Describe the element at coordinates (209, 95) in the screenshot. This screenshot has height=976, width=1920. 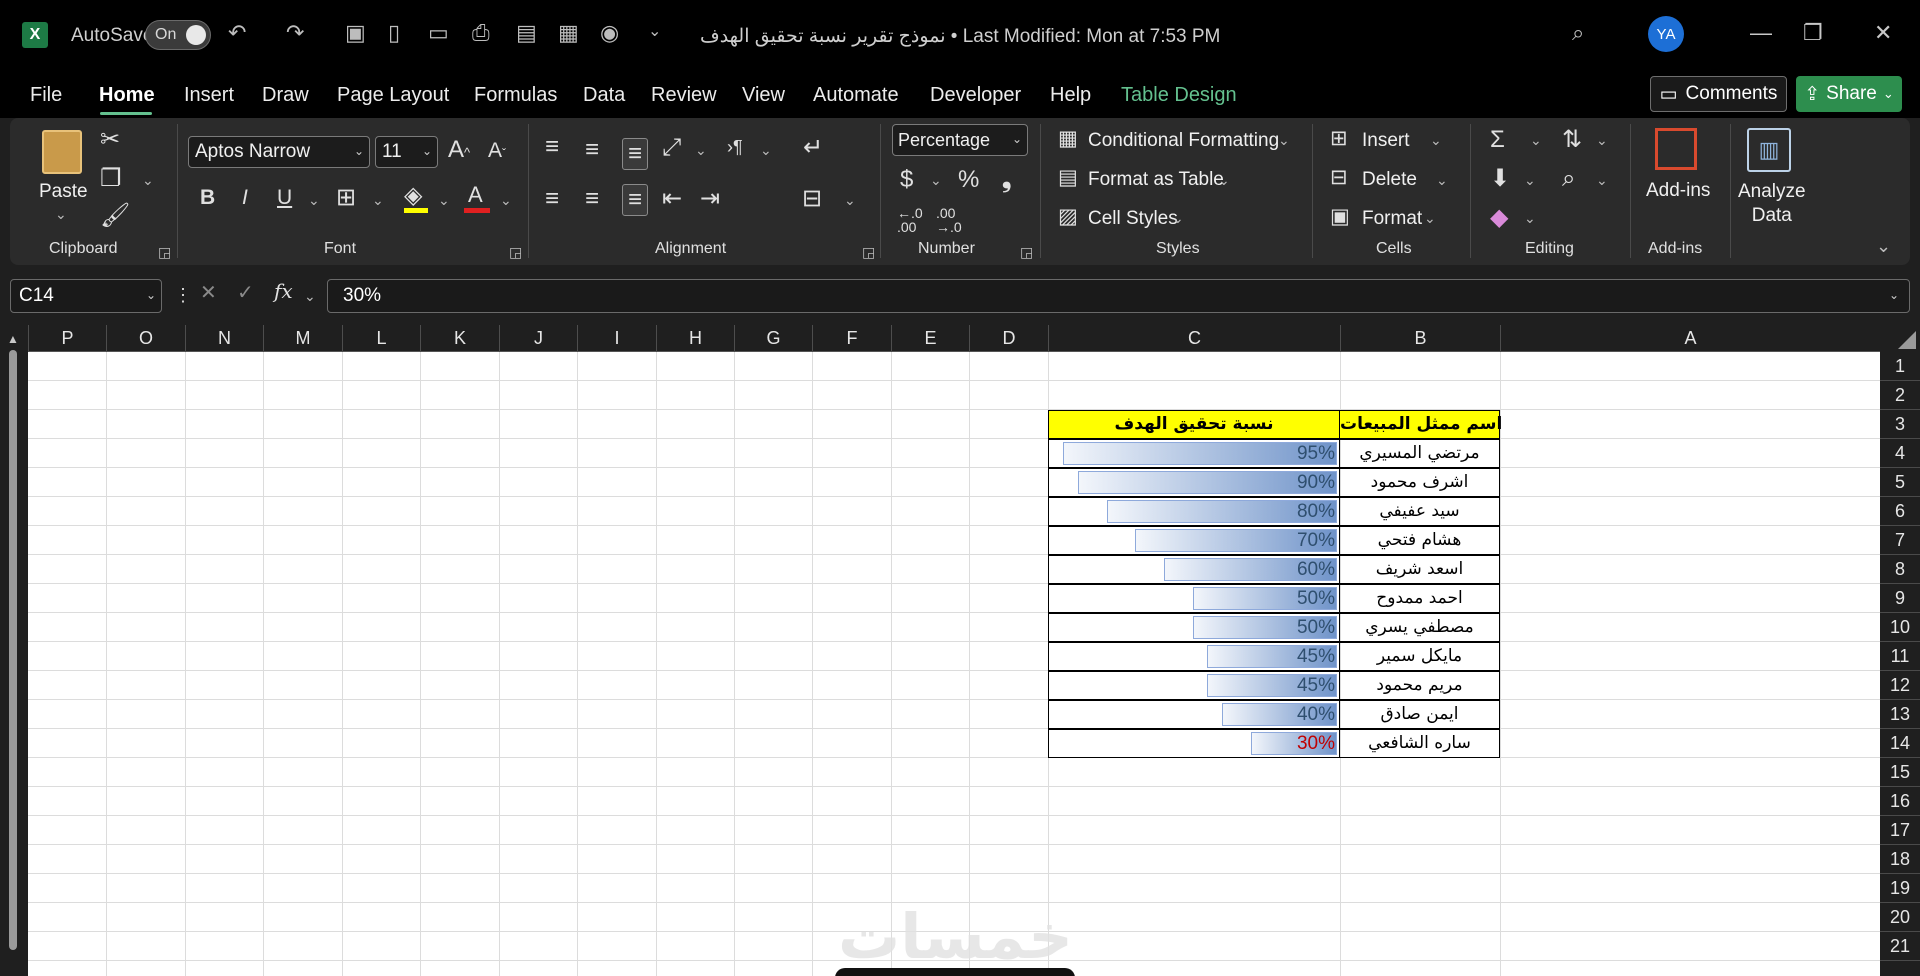
I see `tab-insert: Insert` at that location.